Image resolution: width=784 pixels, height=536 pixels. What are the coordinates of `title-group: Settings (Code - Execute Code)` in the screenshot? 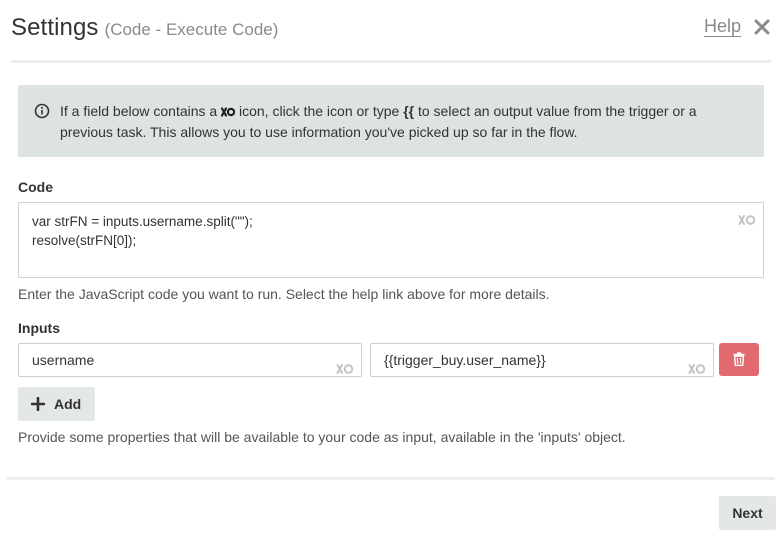 It's located at (144, 28).